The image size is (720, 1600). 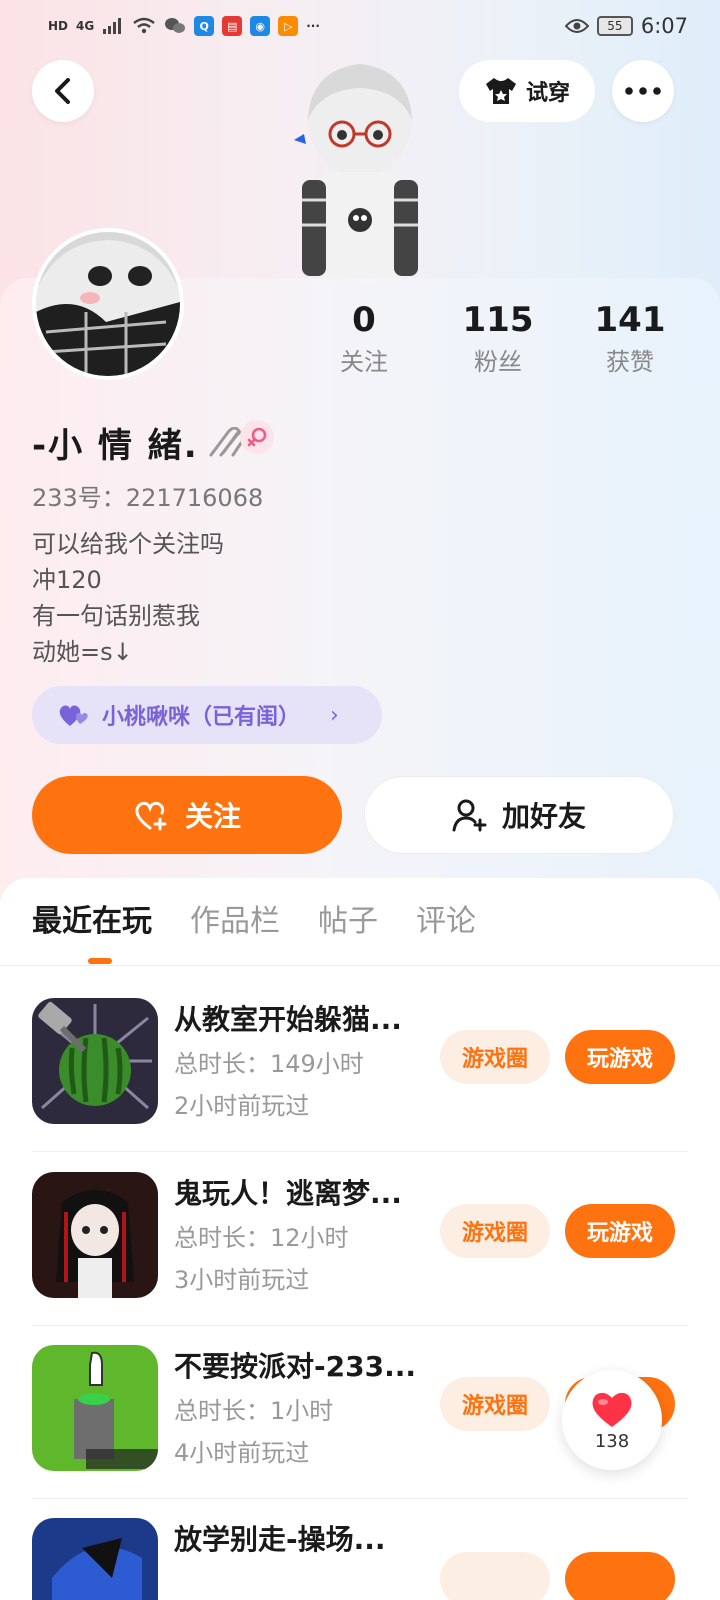 What do you see at coordinates (576, 26) in the screenshot?
I see `eye-icon` at bounding box center [576, 26].